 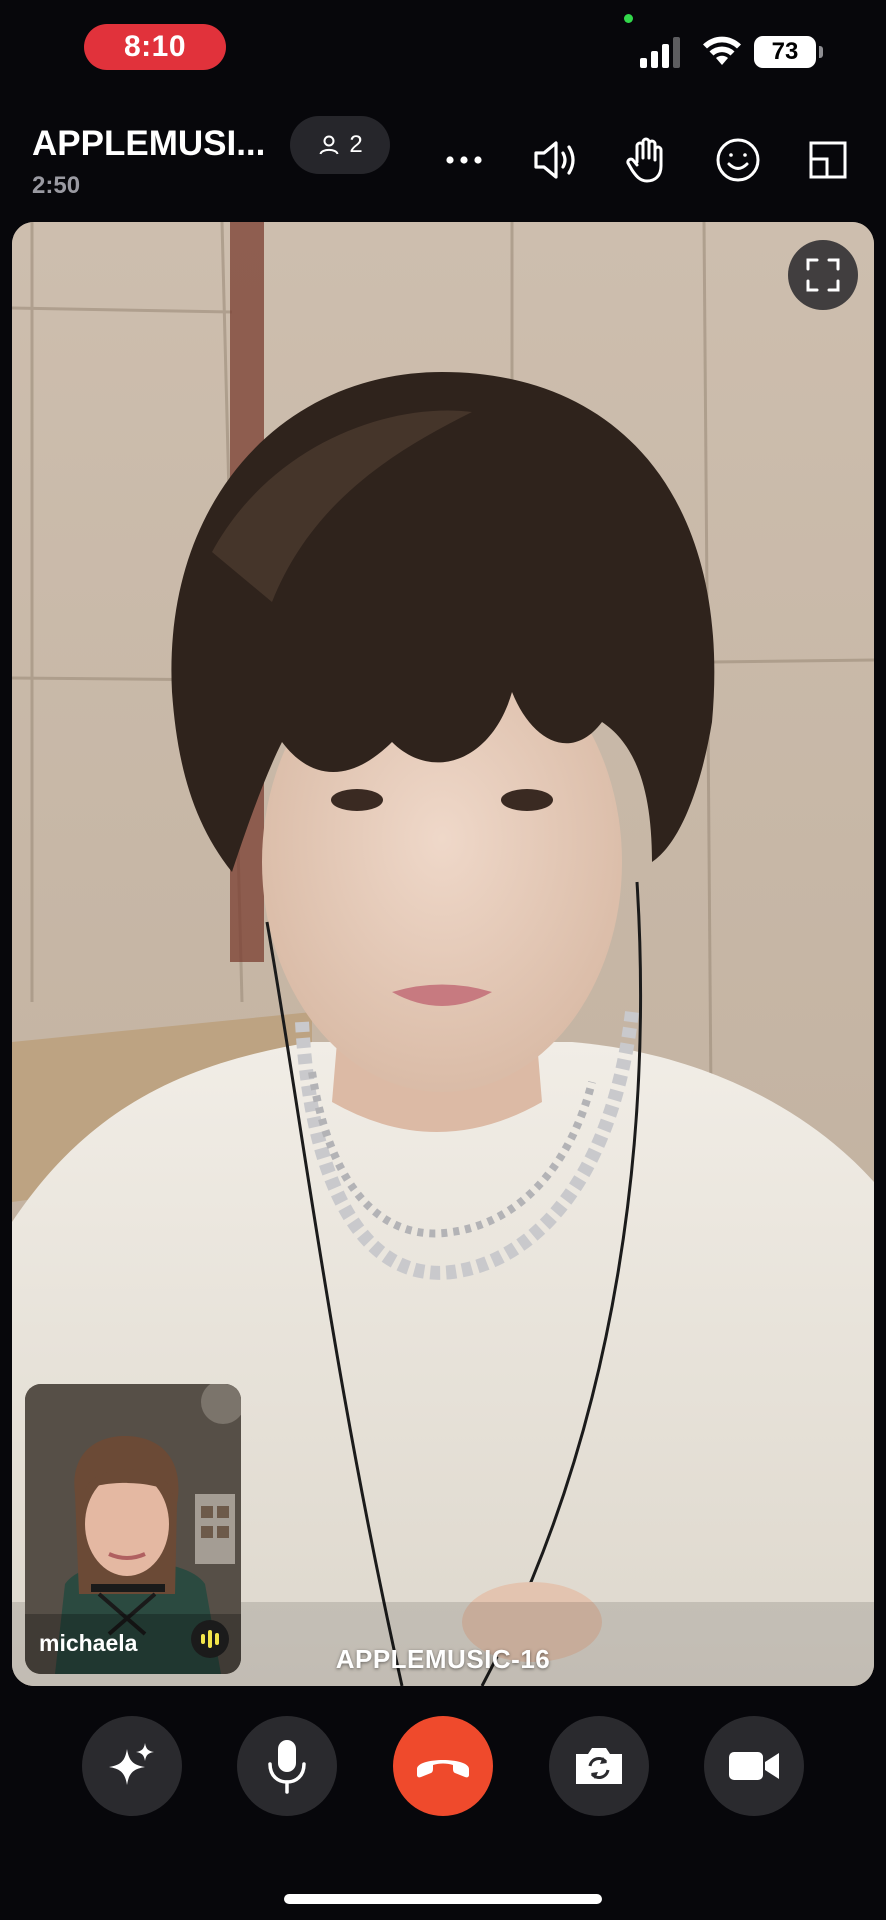 I want to click on effects-button, so click(x=132, y=1766).